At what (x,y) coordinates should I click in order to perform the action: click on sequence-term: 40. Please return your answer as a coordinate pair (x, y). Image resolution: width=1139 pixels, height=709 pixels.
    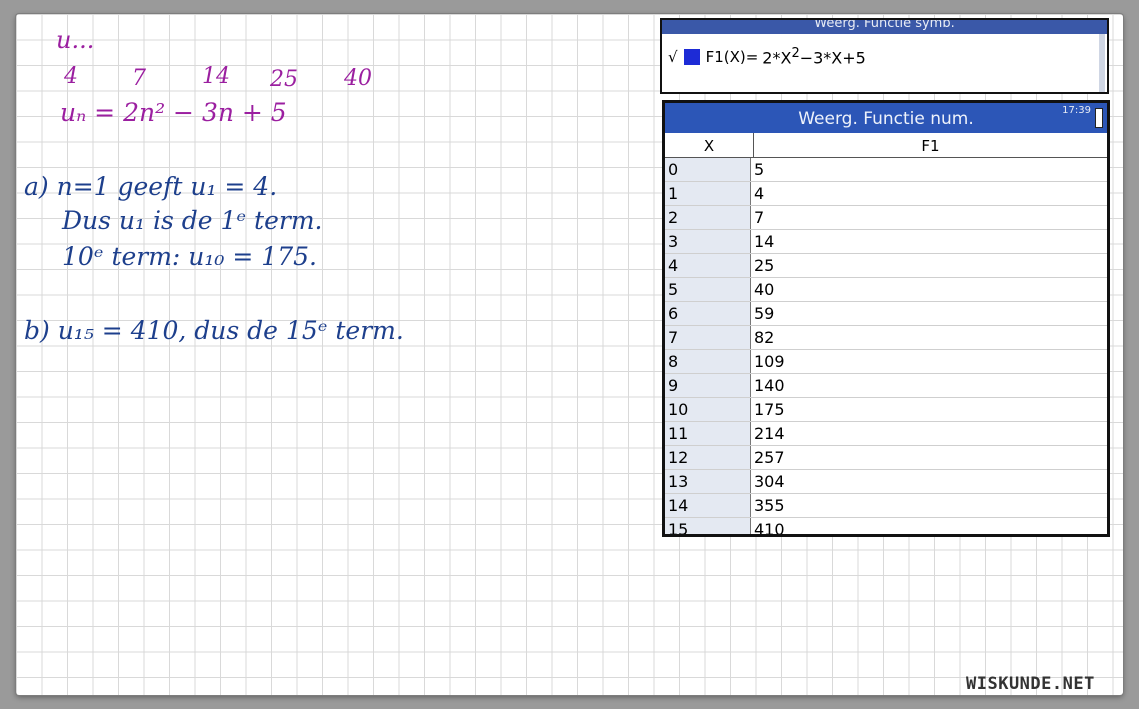
    Looking at the image, I should click on (358, 78).